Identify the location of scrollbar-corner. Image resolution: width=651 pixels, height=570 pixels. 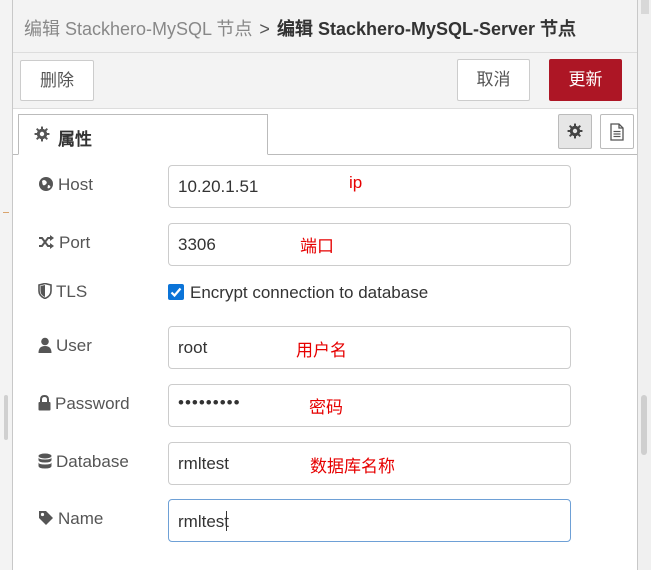
(645, 7).